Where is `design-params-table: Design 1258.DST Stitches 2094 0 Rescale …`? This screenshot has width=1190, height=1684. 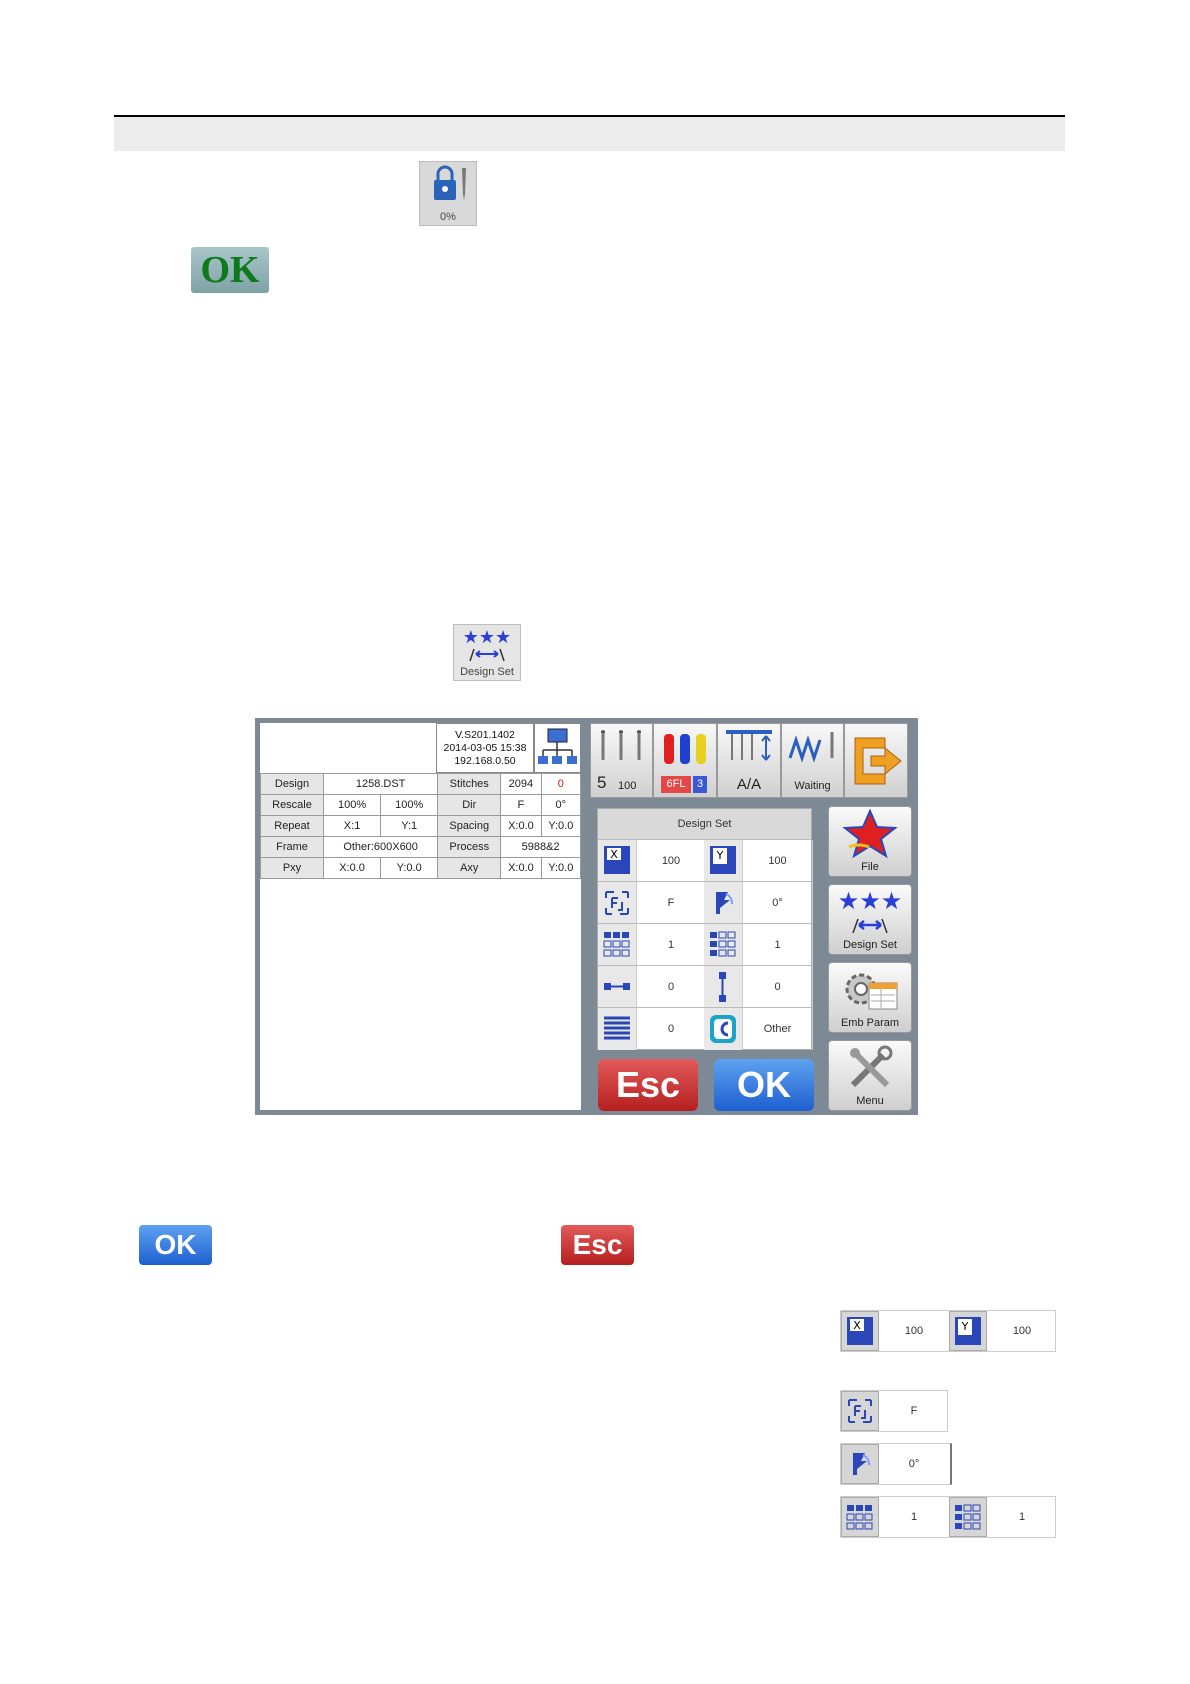
design-params-table: Design 1258.DST Stitches 2094 0 Rescale … is located at coordinates (421, 826).